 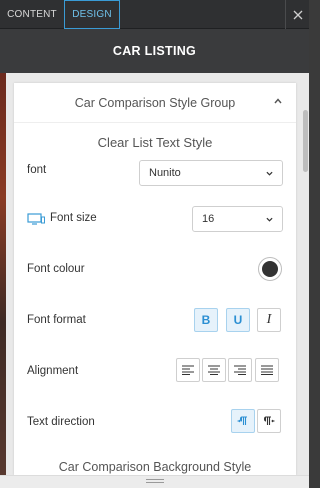 I want to click on group-title: Car Comparison Style Group, so click(x=155, y=102).